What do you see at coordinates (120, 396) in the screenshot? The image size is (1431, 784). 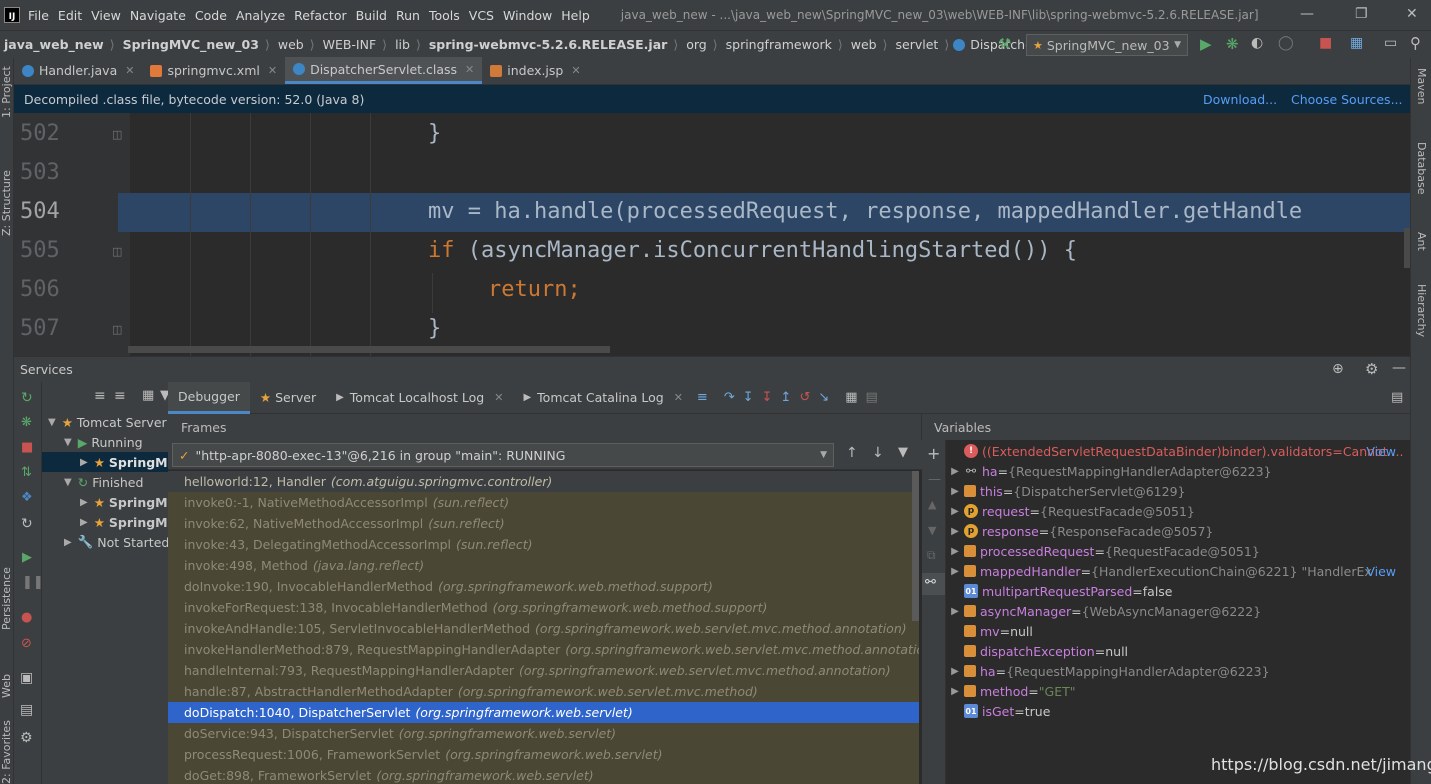 I see `collapse-all-icon: ≡` at bounding box center [120, 396].